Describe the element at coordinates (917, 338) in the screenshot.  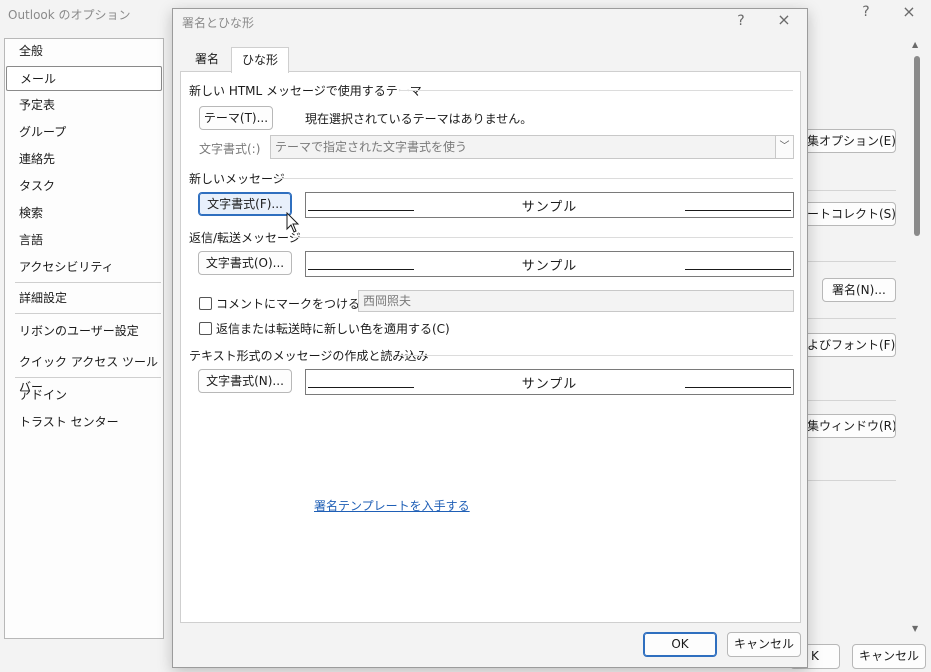
I see `options-scrollbar: ▲ ▼` at that location.